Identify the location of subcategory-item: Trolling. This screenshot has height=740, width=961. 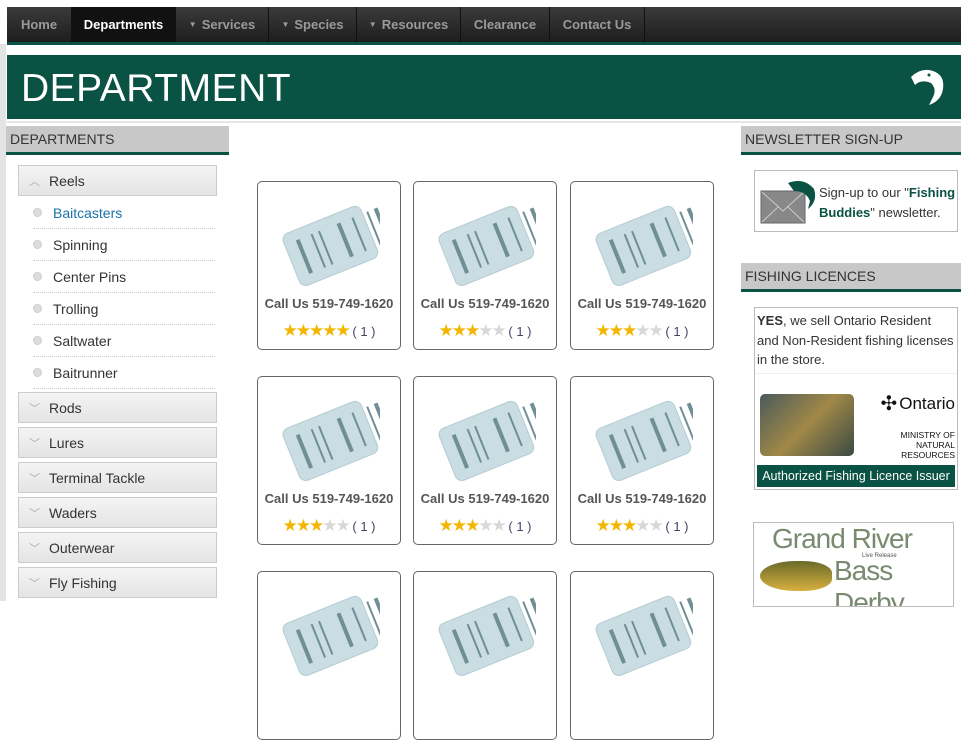
(124, 309).